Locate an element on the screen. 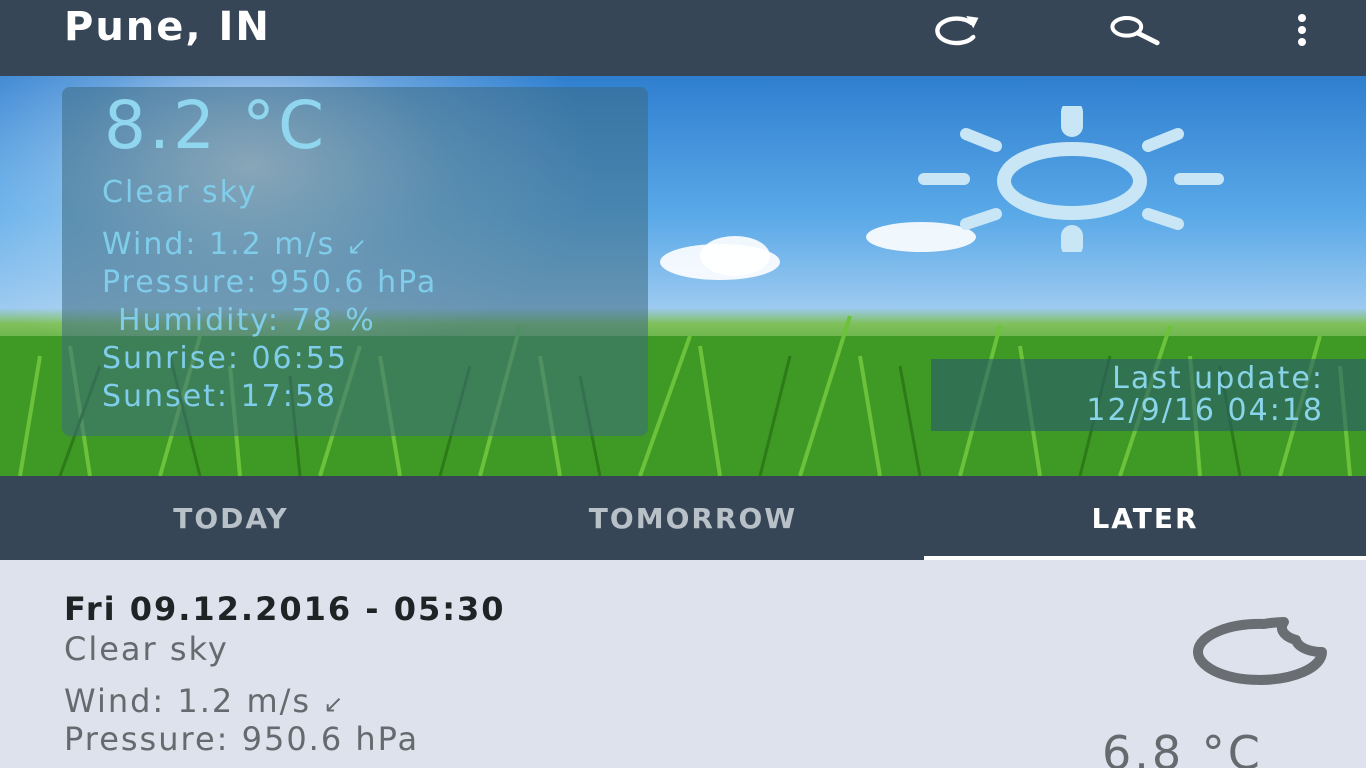 This screenshot has height=768, width=1366. forecast-wind: Wind: 1.2 m/s ↙ is located at coordinates (204, 701).